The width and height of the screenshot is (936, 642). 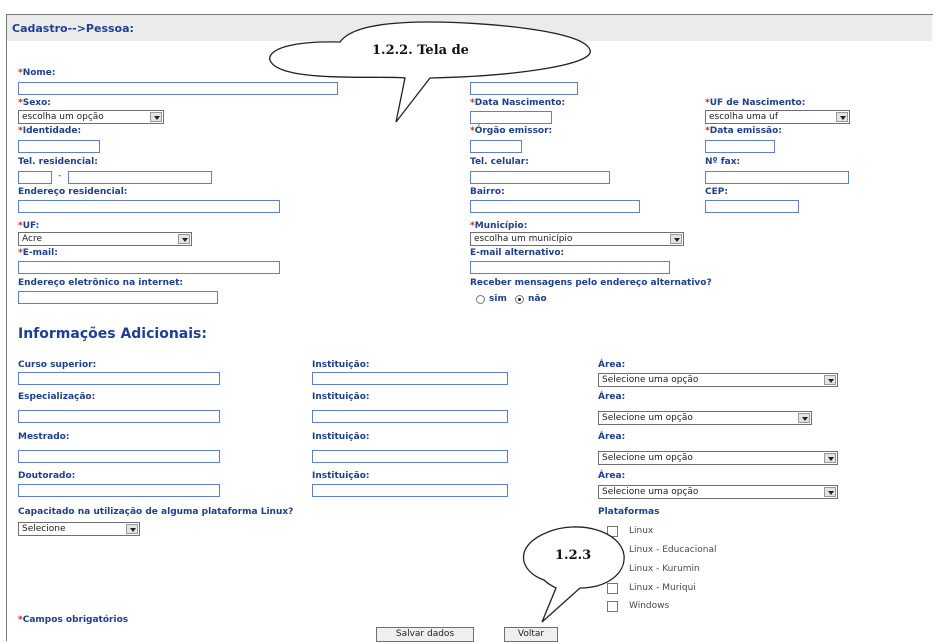 I want to click on callout-bottom-text: 1.2.3, so click(x=573, y=555).